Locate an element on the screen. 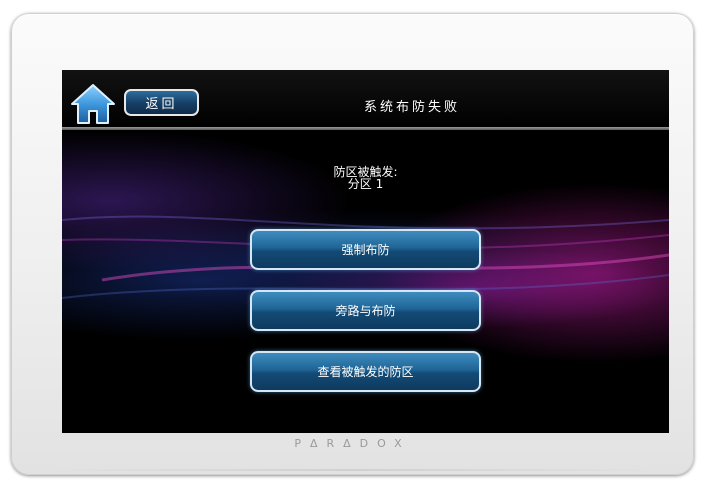  trigger-message: 防区被触发: 分区 1 is located at coordinates (365, 178).